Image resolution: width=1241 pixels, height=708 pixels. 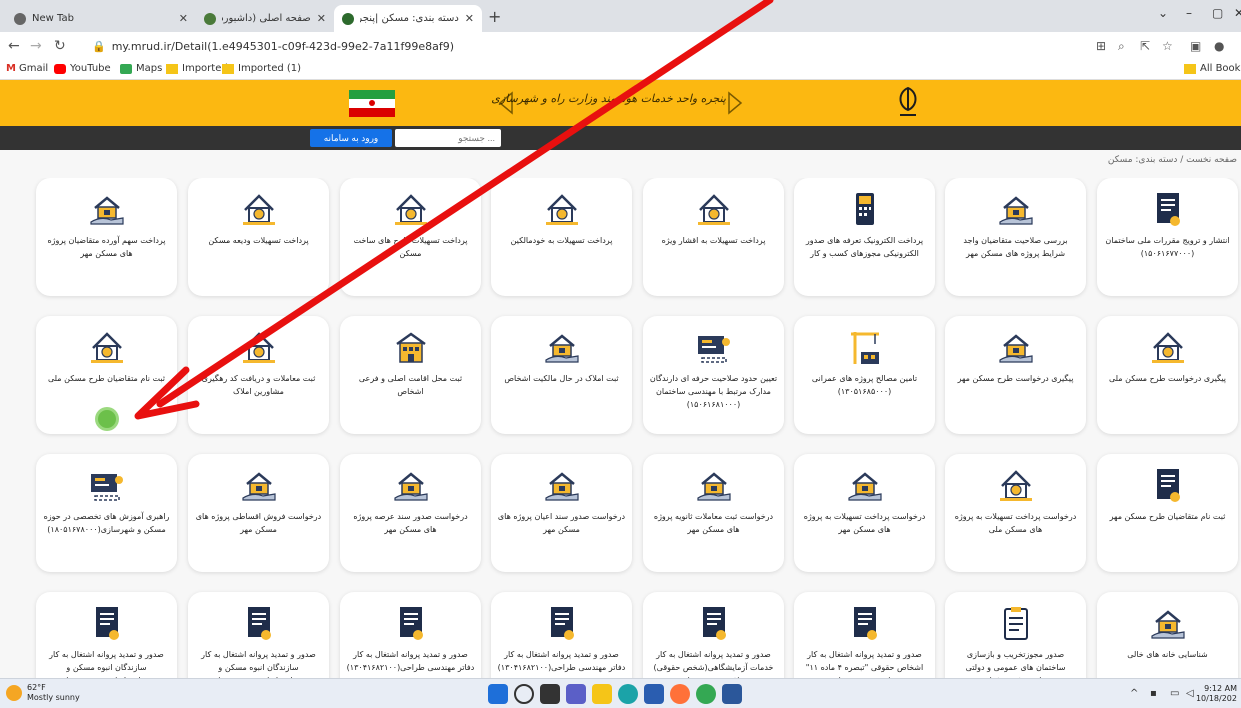 What do you see at coordinates (1167, 46) in the screenshot?
I see `bookmark-star-icon: ☆` at bounding box center [1167, 46].